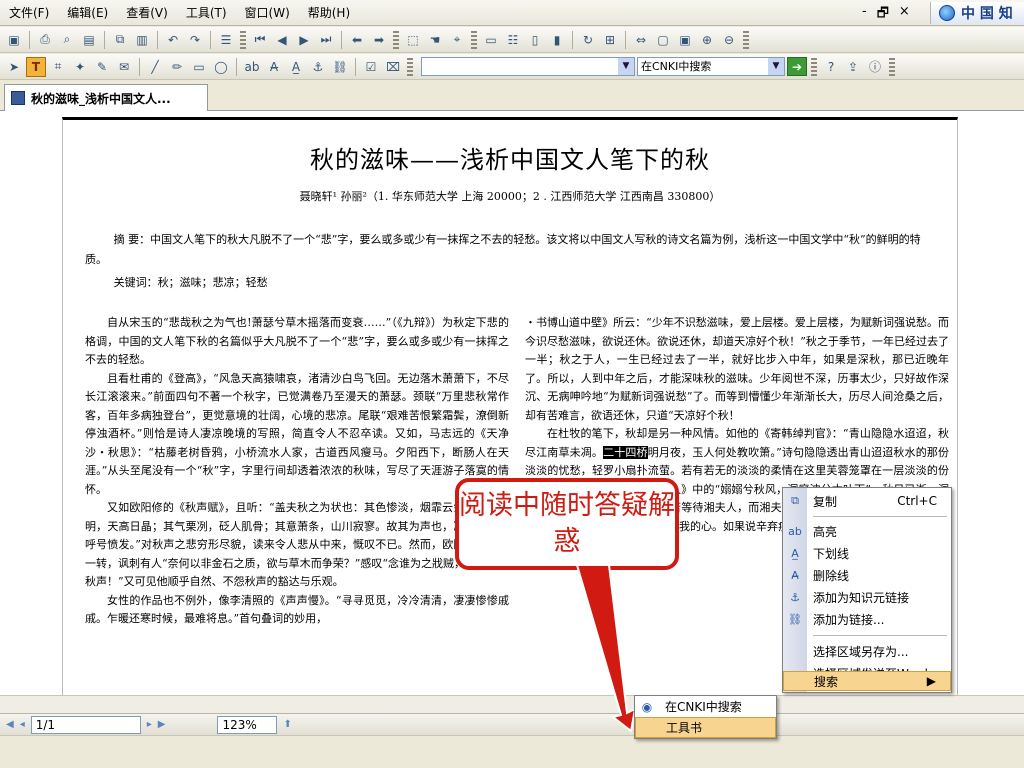  What do you see at coordinates (685, 40) in the screenshot?
I see `actual-size-icon: ▣` at bounding box center [685, 40].